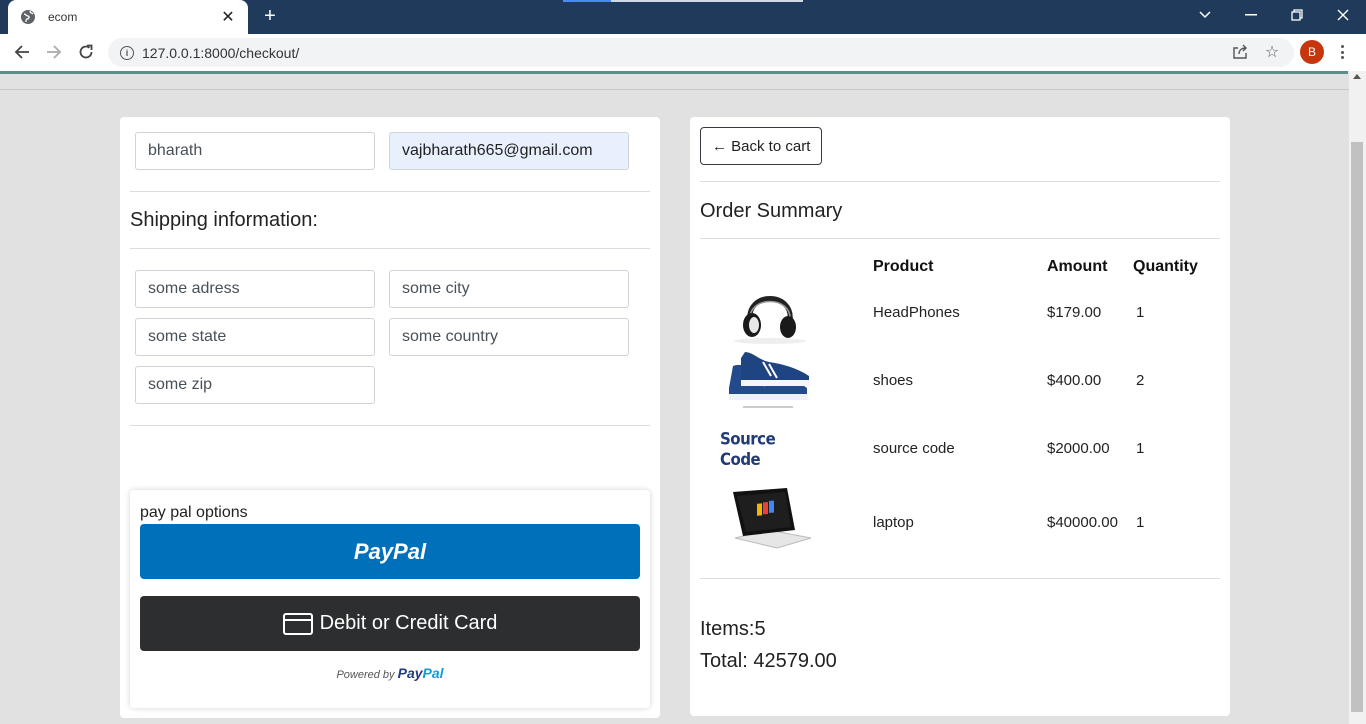  What do you see at coordinates (509, 337) in the screenshot?
I see `country-field: some country` at bounding box center [509, 337].